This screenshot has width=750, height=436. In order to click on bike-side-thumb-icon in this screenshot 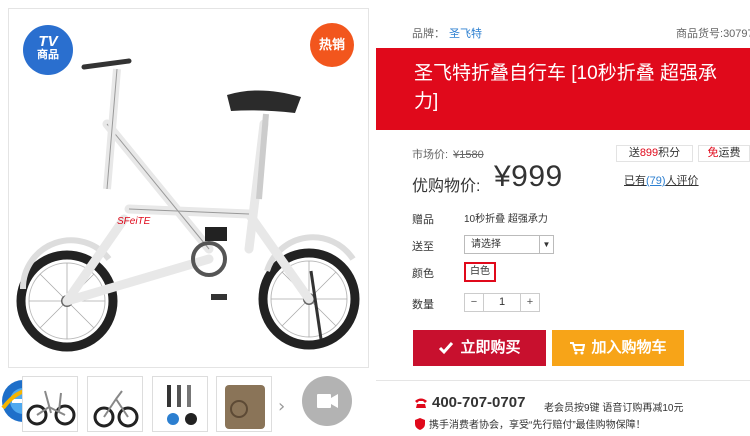, I will do `click(51, 408)`.